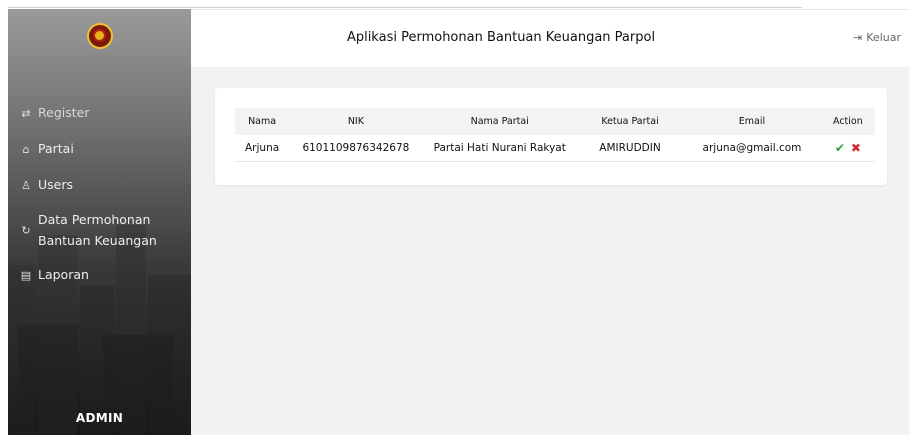 The width and height of the screenshot is (909, 435). What do you see at coordinates (883, 37) in the screenshot?
I see `logout-label: Keluar` at bounding box center [883, 37].